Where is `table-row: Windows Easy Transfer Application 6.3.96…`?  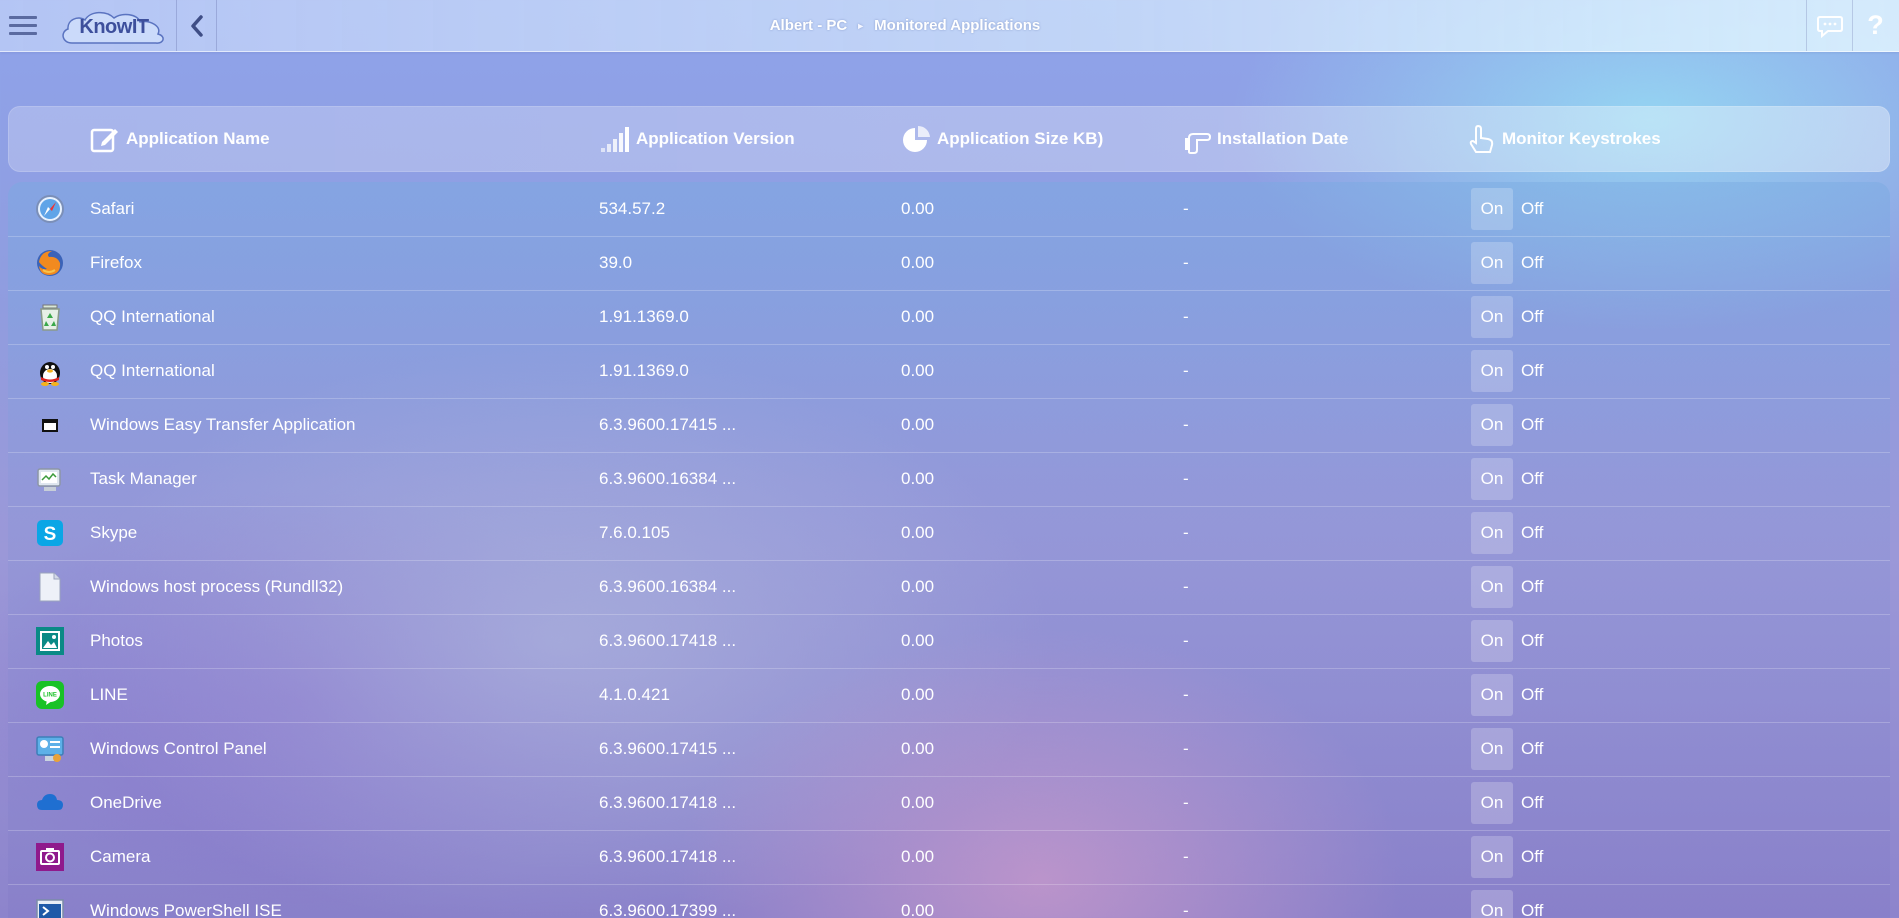 table-row: Windows Easy Transfer Application 6.3.96… is located at coordinates (949, 425).